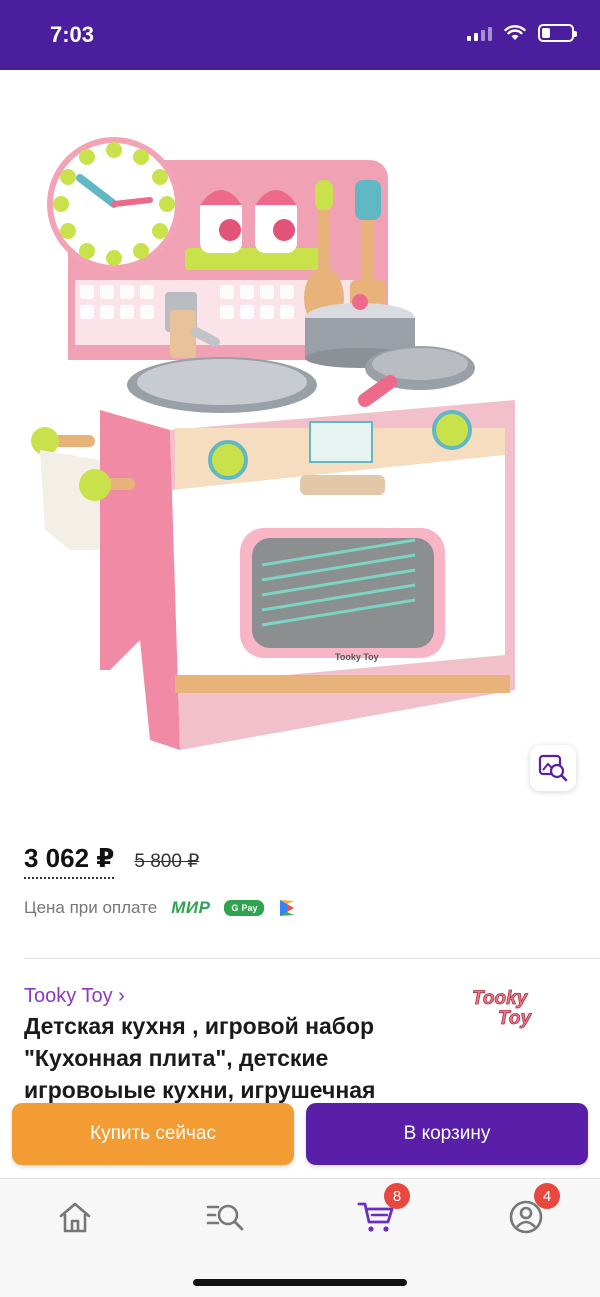 This screenshot has height=1297, width=600. What do you see at coordinates (515, 32) in the screenshot?
I see `wifi-icon` at bounding box center [515, 32].